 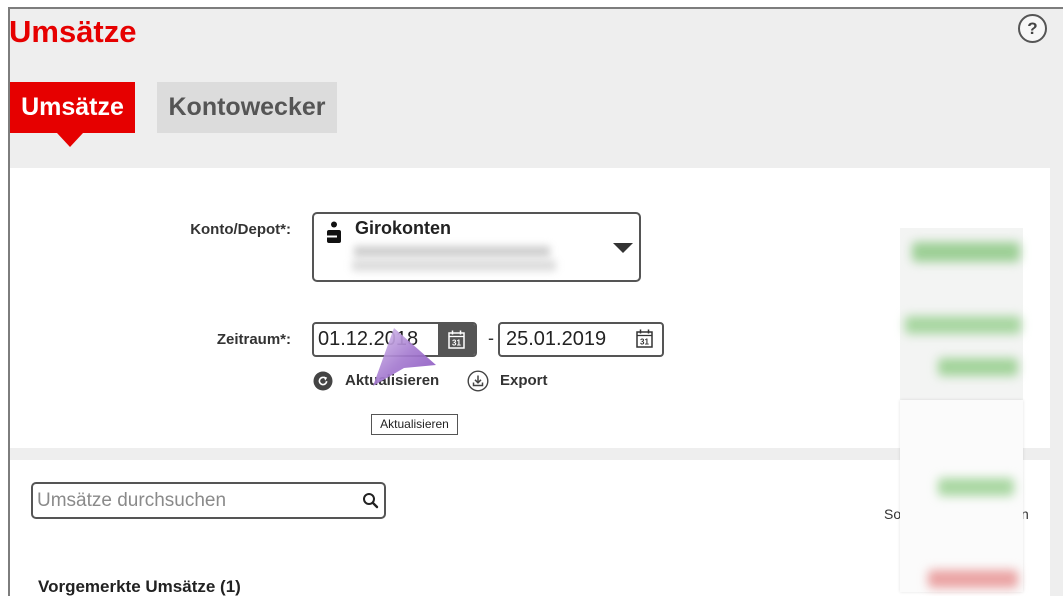 What do you see at coordinates (414, 424) in the screenshot?
I see `tooltip: Aktualisieren` at bounding box center [414, 424].